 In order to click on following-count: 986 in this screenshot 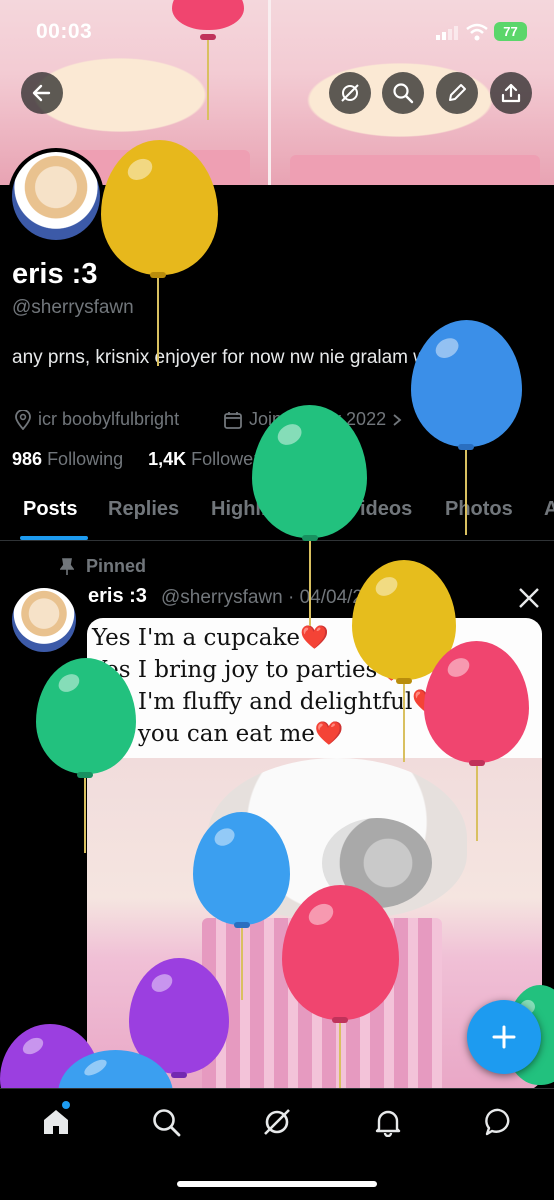, I will do `click(27, 459)`.